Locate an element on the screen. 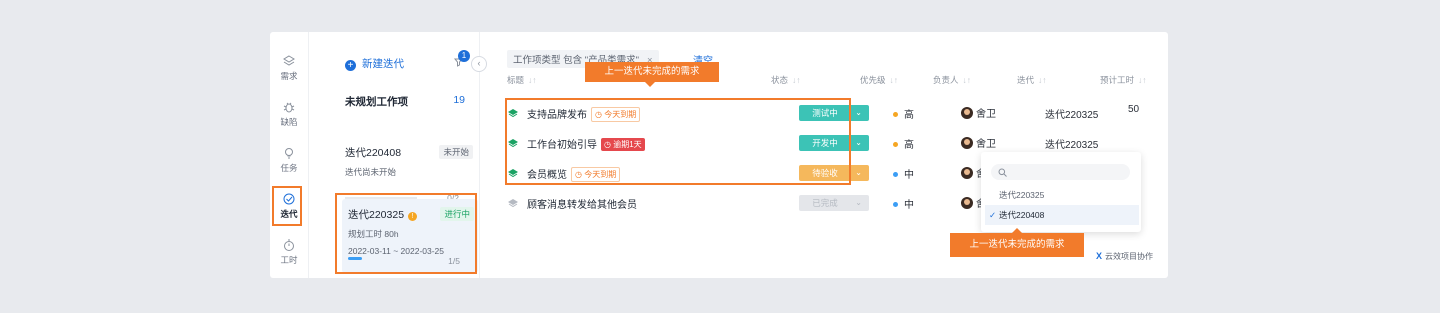  rail-item-bugs: 缺陷 is located at coordinates (289, 113).